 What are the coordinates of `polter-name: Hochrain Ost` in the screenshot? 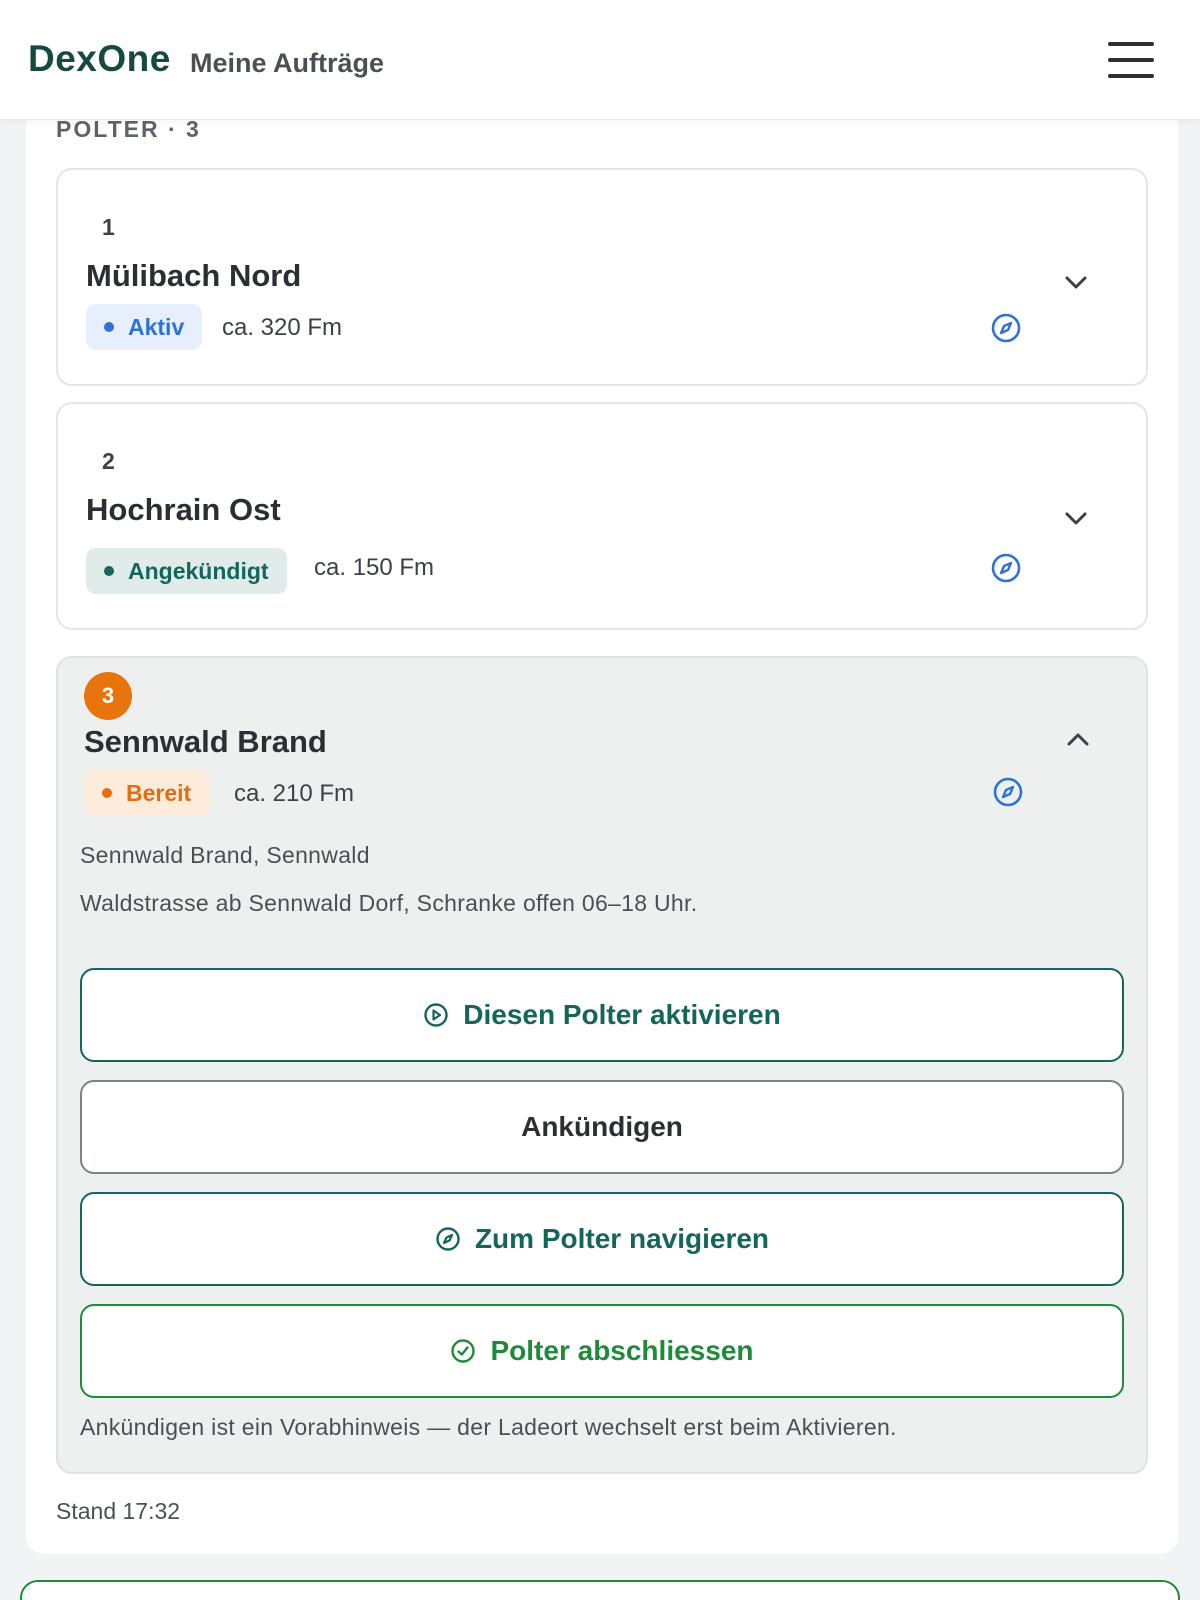 It's located at (183, 509).